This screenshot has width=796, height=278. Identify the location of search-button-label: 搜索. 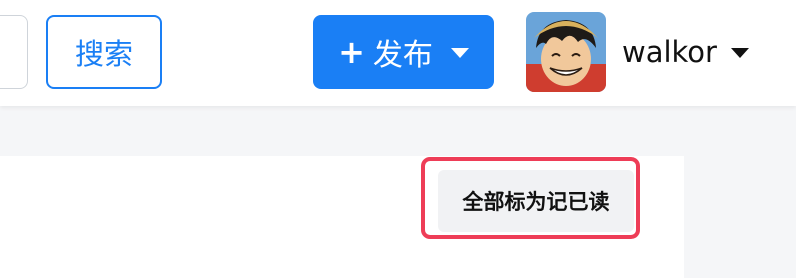
(103, 54).